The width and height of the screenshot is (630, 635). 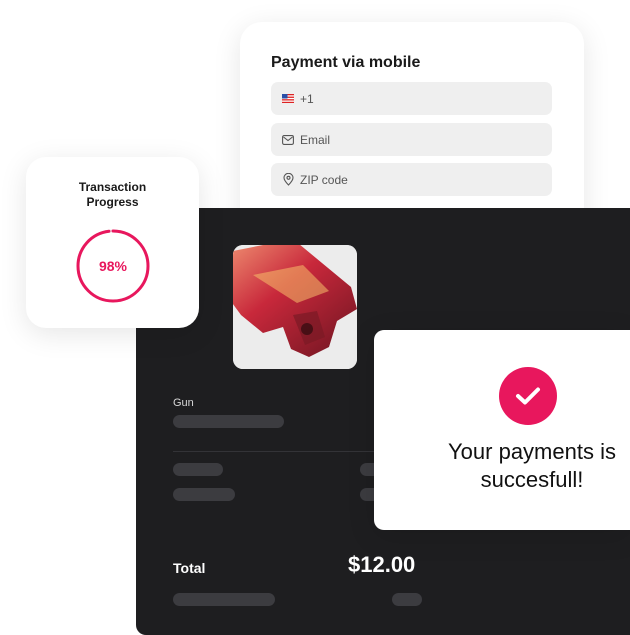 What do you see at coordinates (228, 421) in the screenshot?
I see `product-name-placeholder` at bounding box center [228, 421].